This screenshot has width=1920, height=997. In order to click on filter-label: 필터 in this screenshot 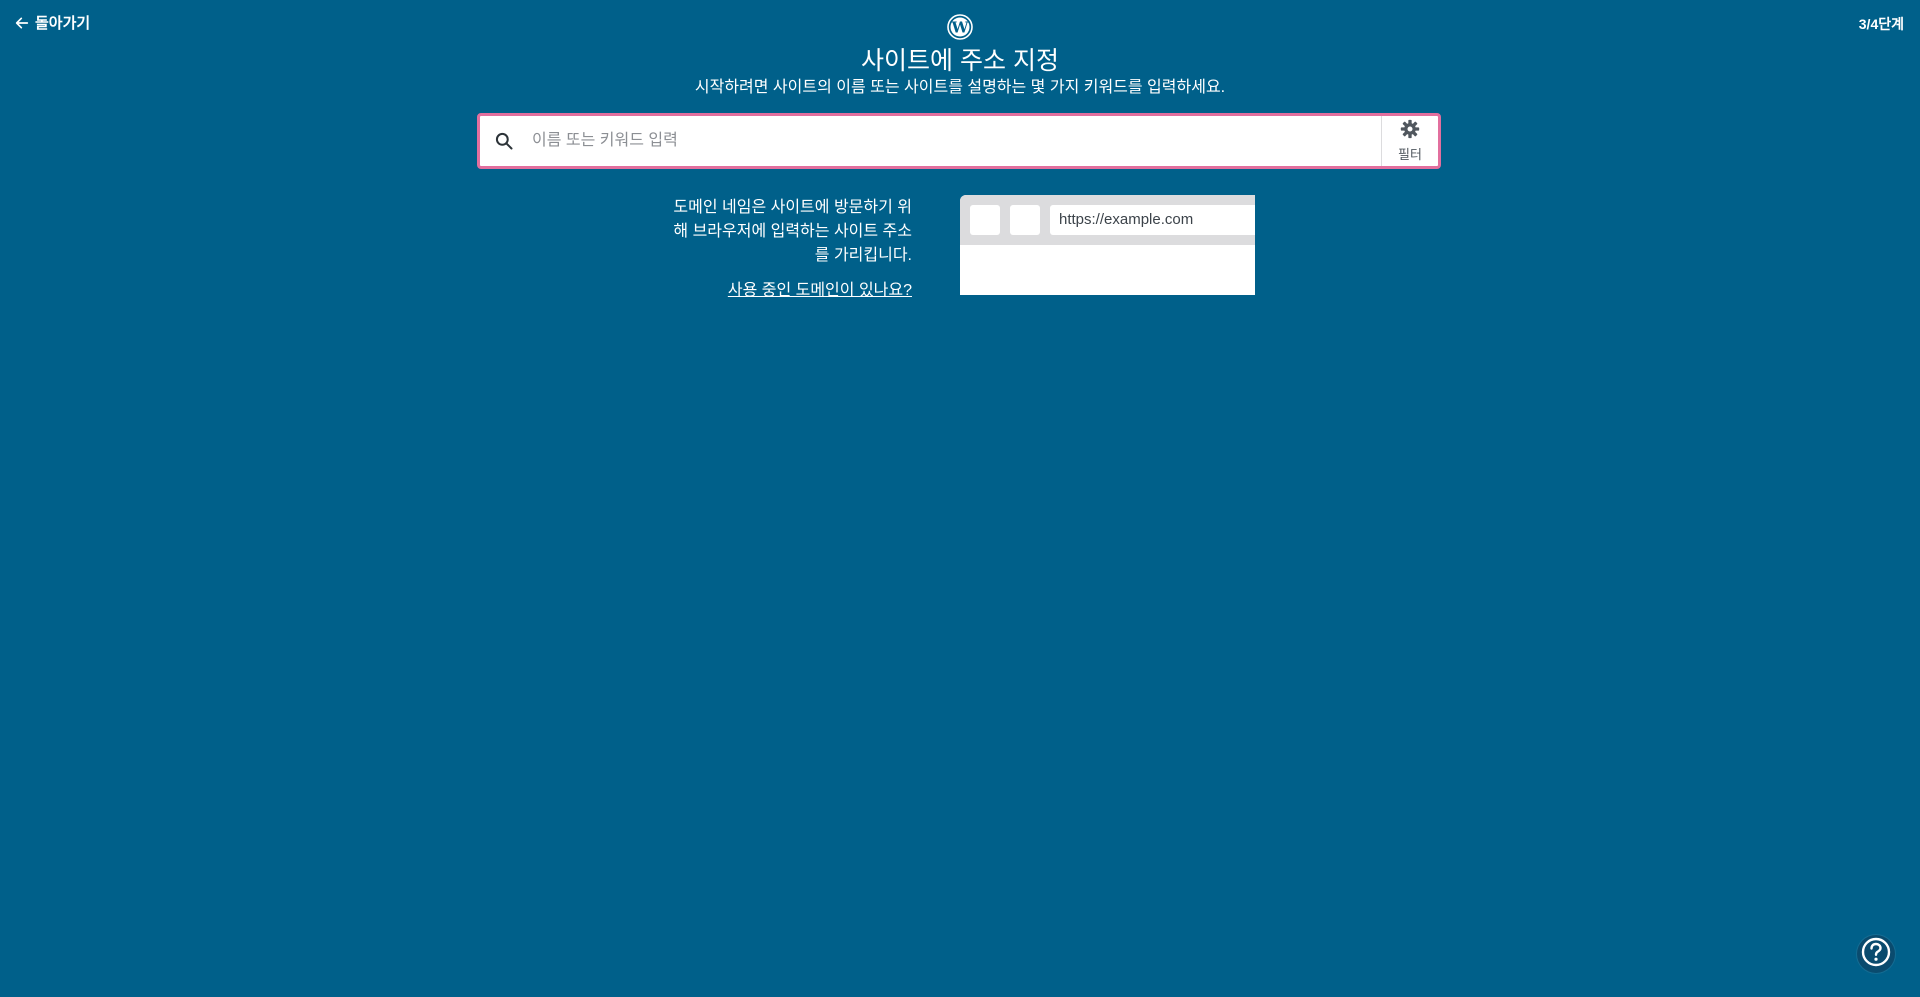, I will do `click(1410, 154)`.